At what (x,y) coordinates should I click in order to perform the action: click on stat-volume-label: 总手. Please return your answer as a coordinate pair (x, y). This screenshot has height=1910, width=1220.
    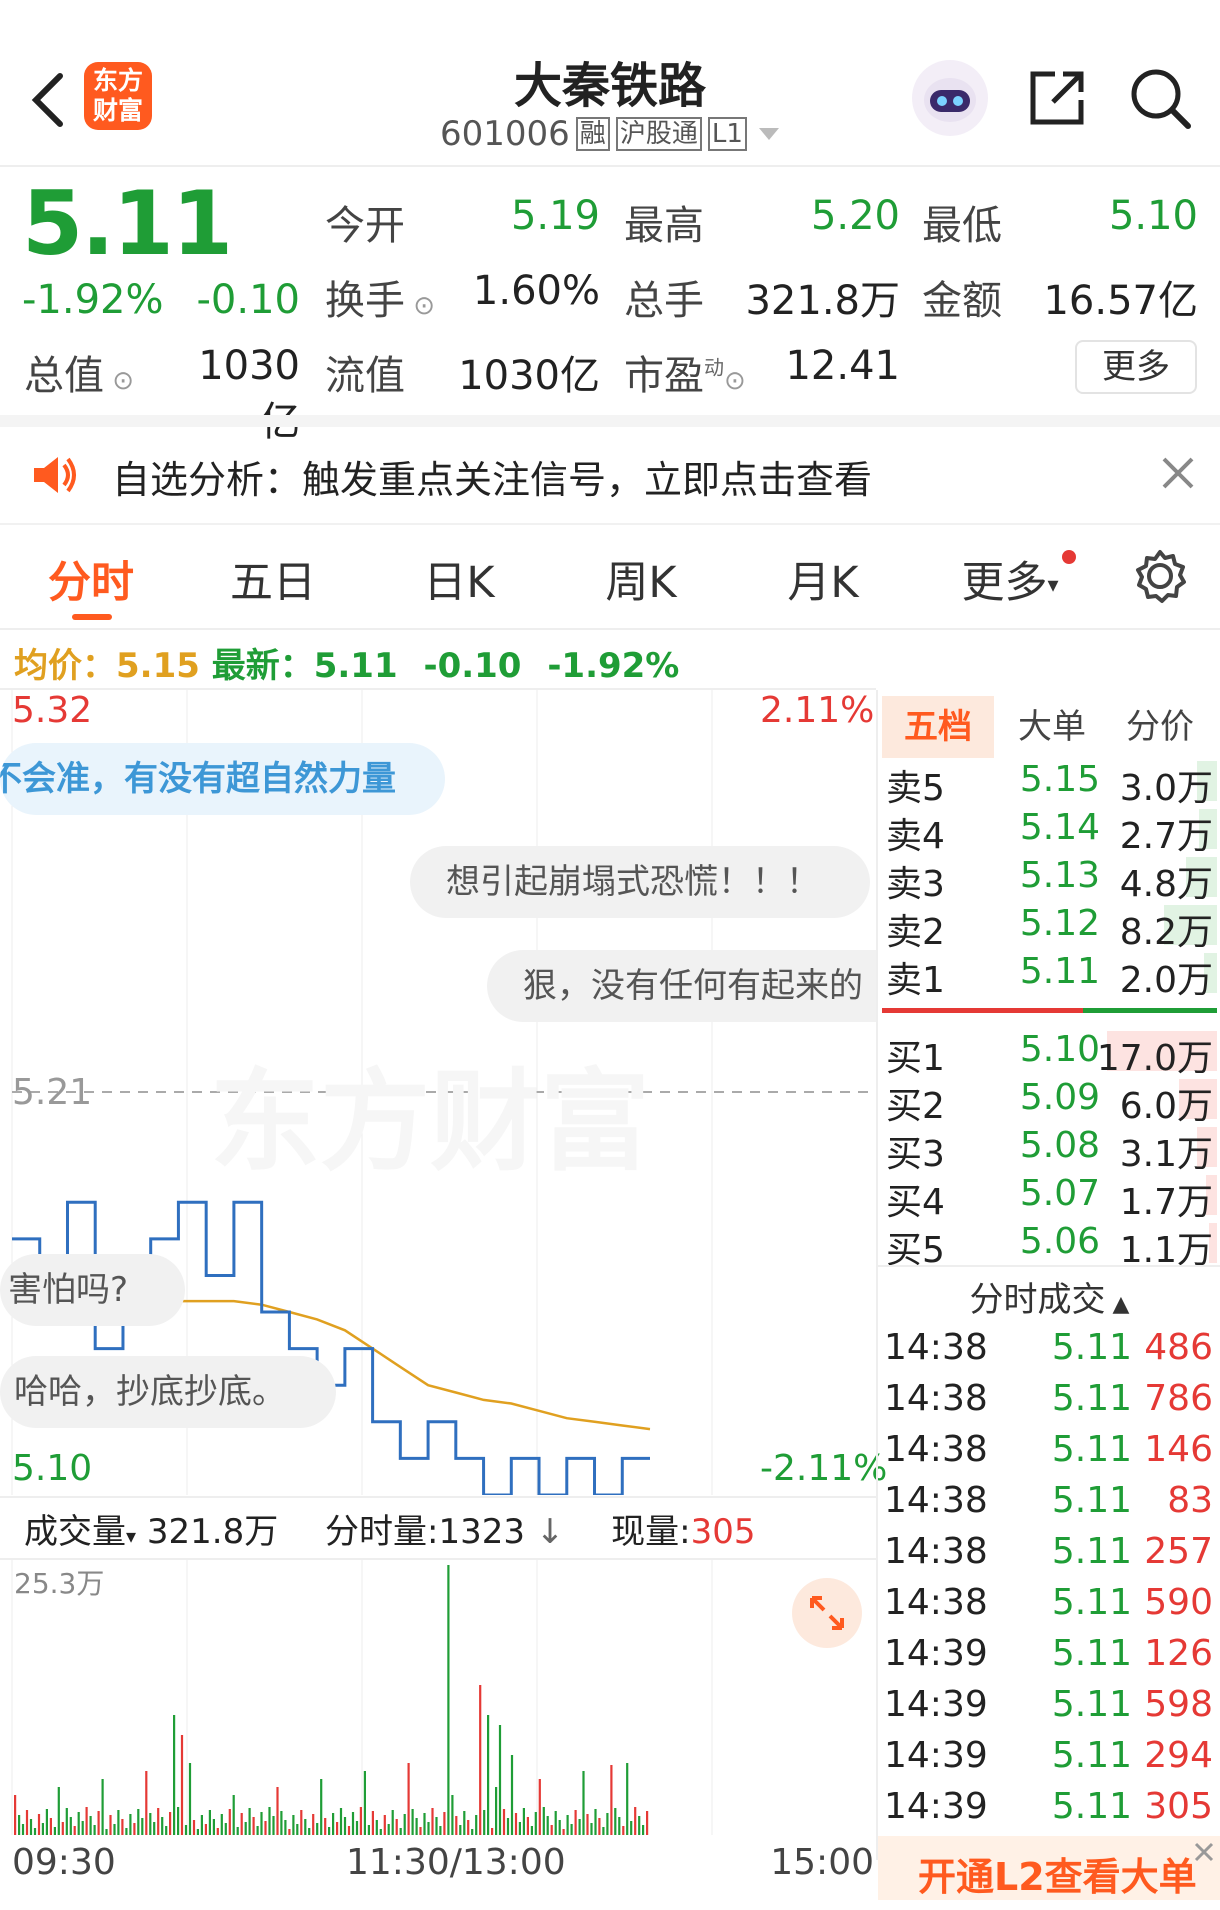
    Looking at the image, I should click on (664, 301).